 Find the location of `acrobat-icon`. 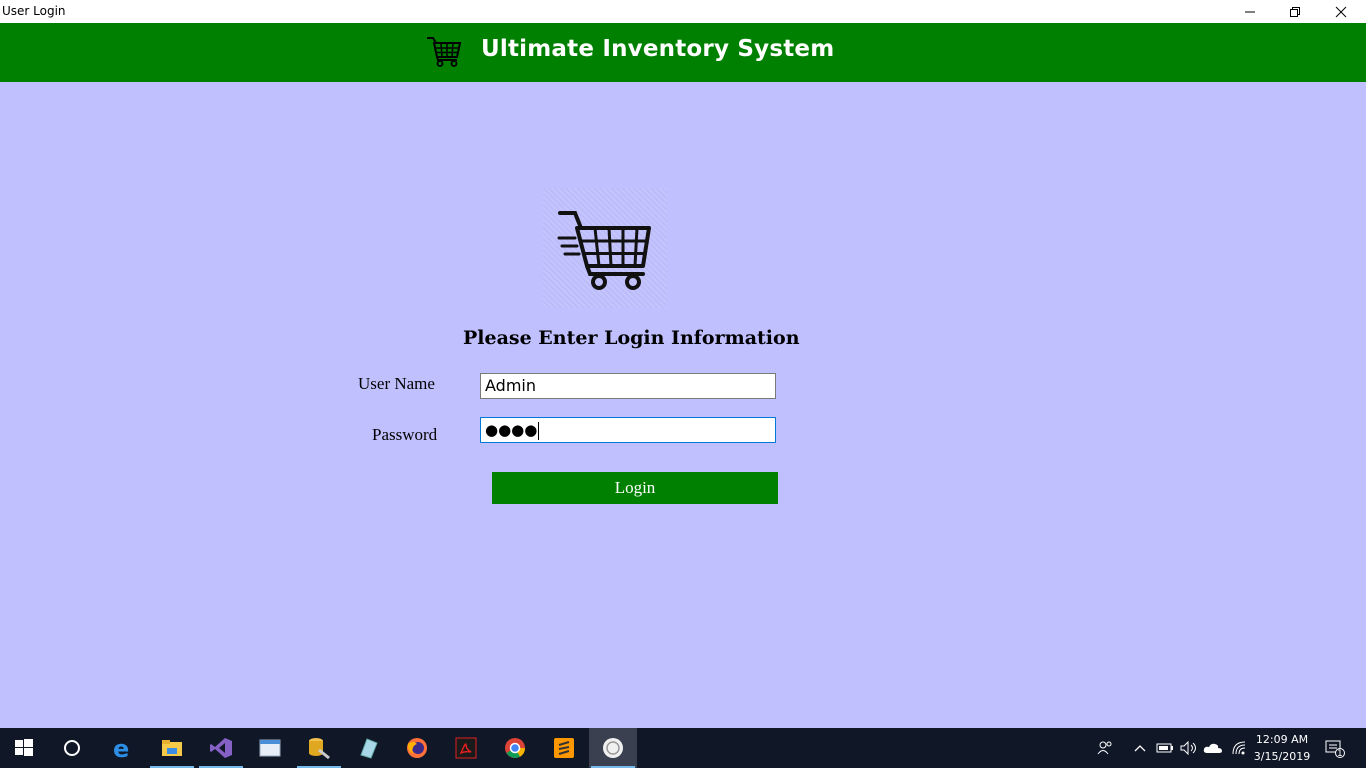

acrobat-icon is located at coordinates (466, 748).